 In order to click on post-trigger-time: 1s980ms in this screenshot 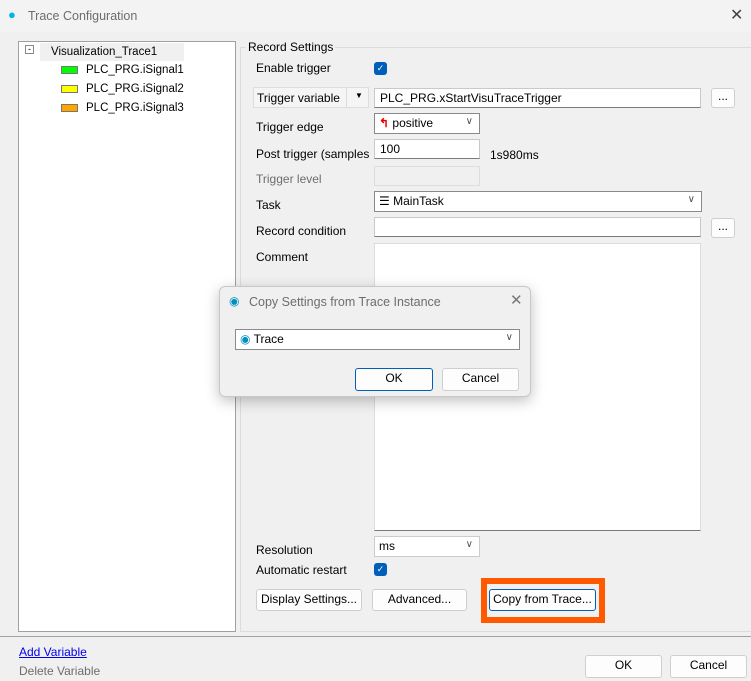, I will do `click(514, 155)`.